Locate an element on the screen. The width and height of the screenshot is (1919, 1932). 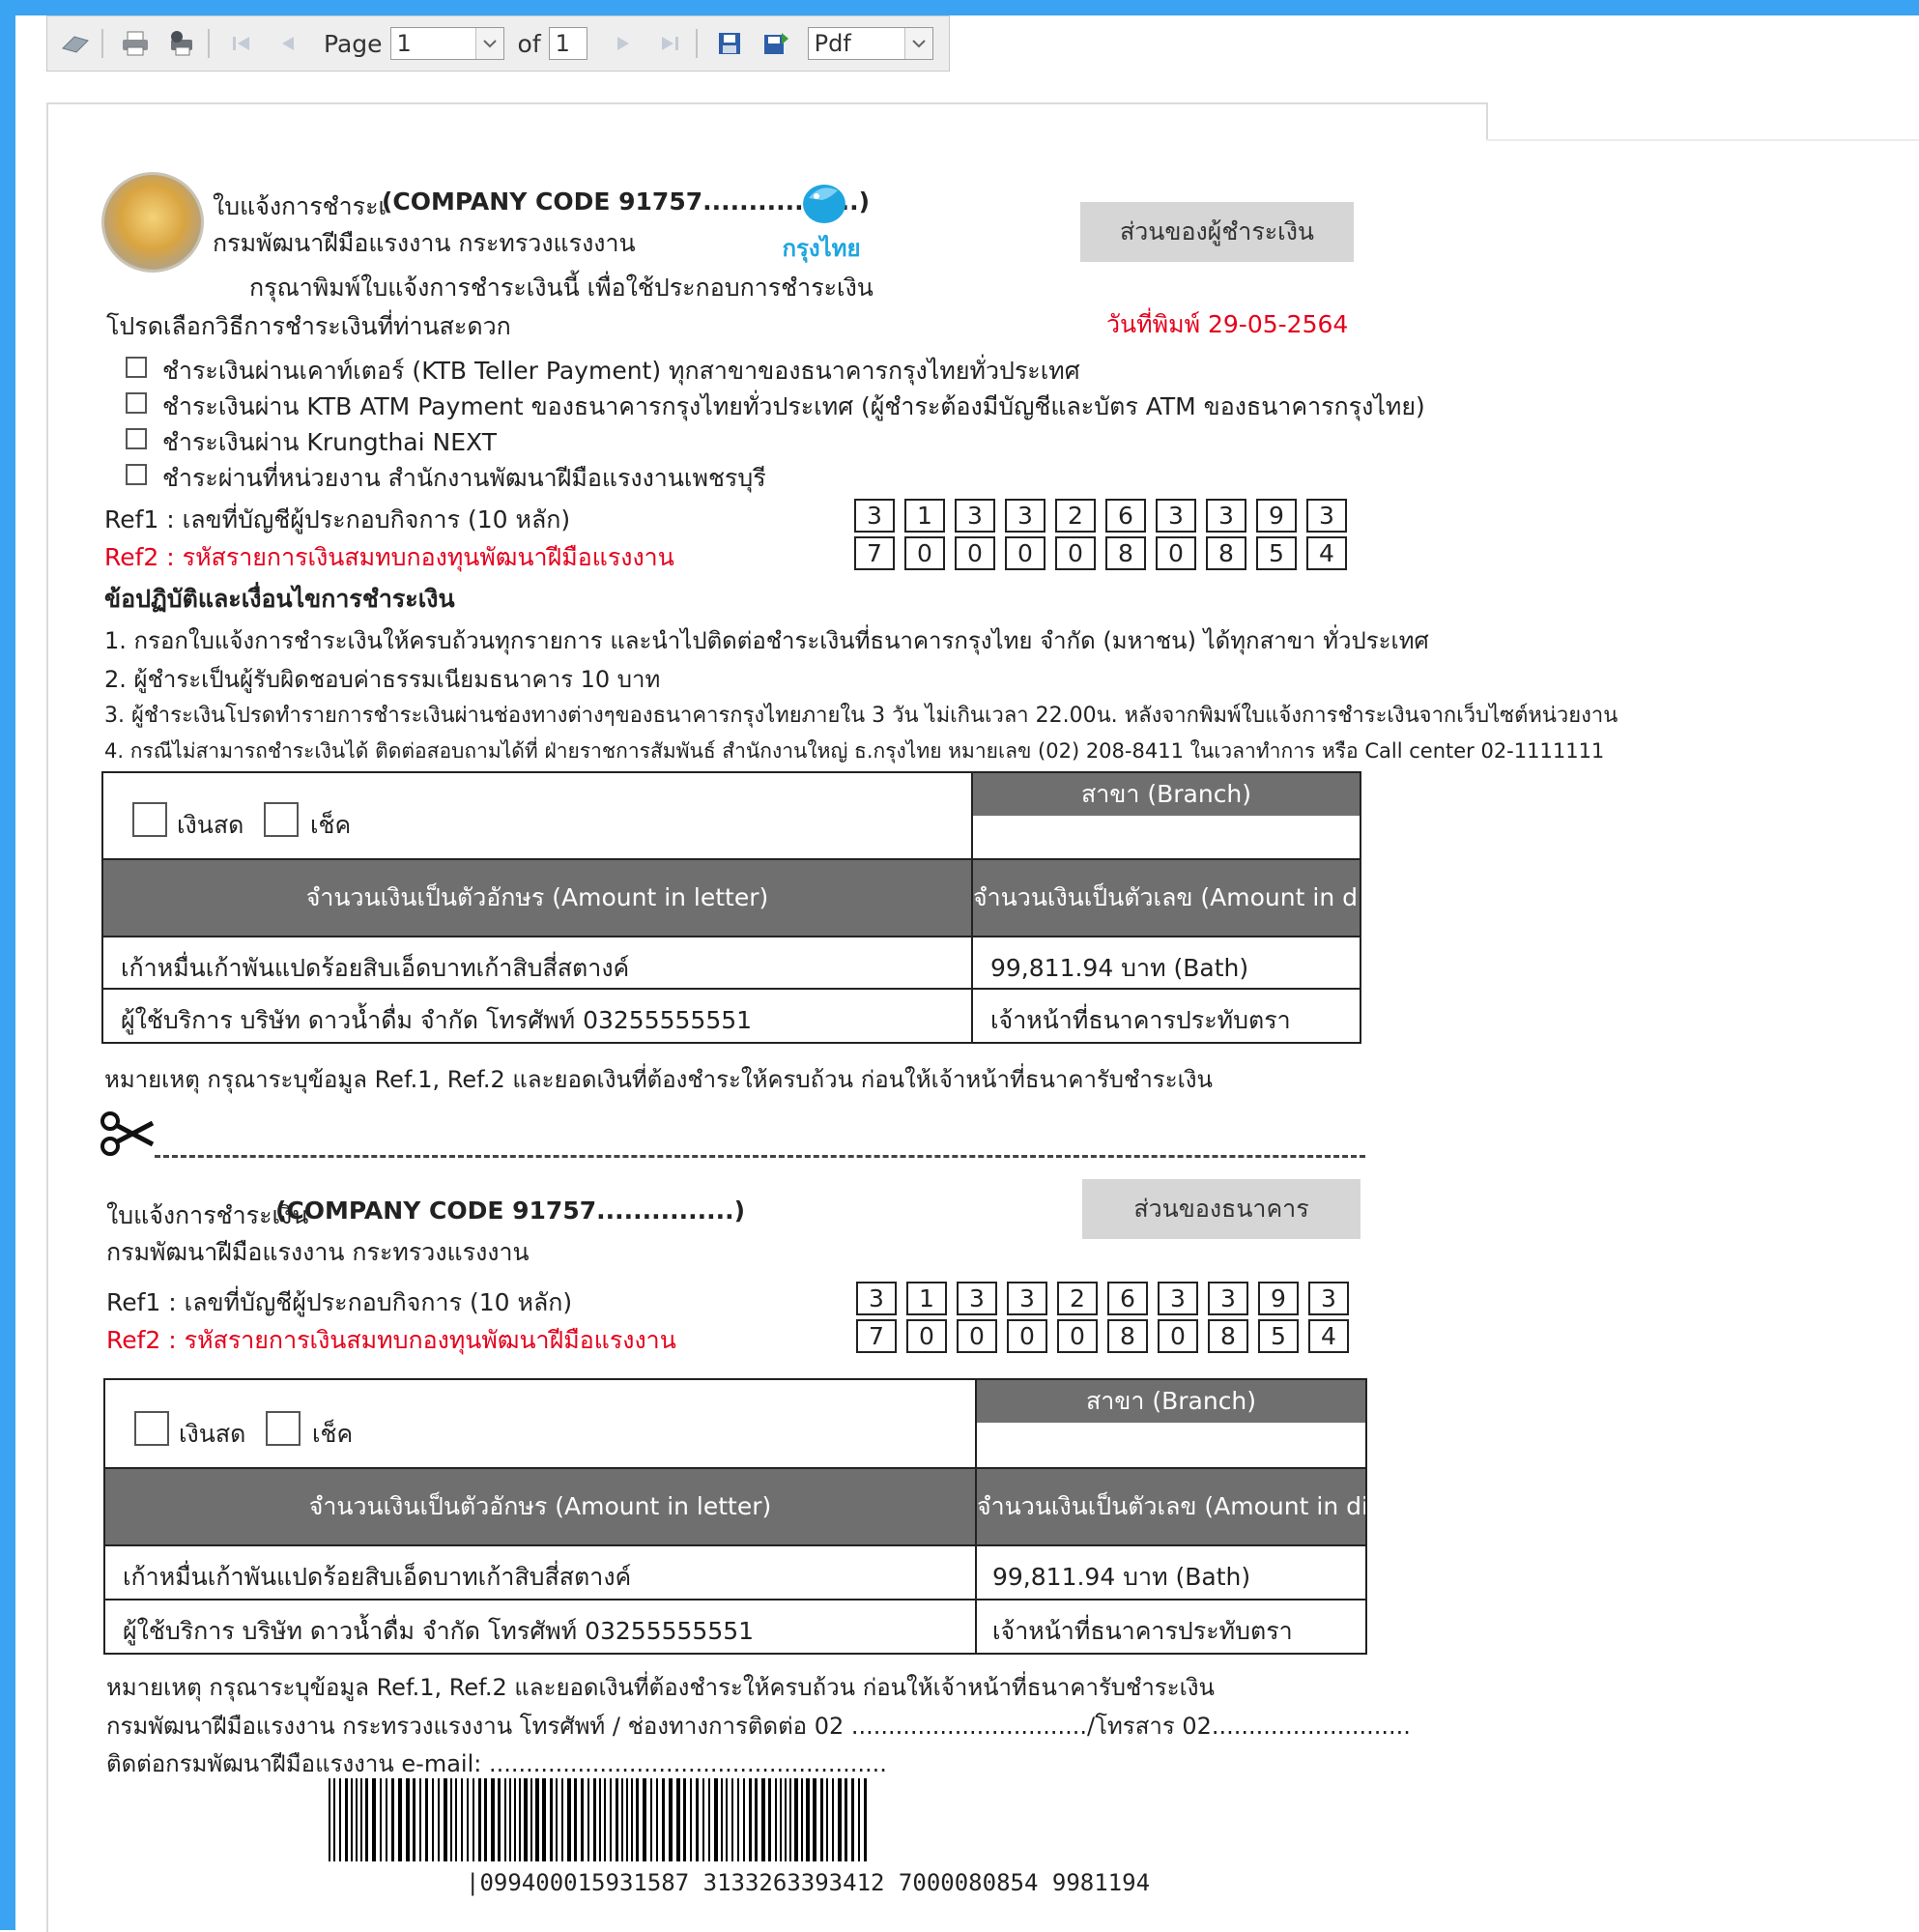
refresh-icon is located at coordinates (75, 43).